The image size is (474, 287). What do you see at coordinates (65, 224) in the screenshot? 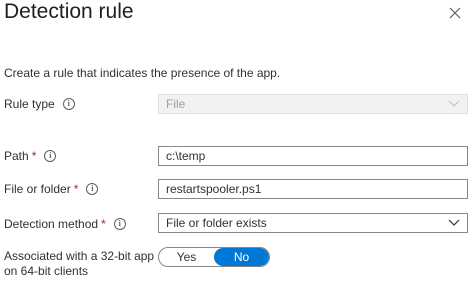
I see `detection-method-label: Detection method * i` at bounding box center [65, 224].